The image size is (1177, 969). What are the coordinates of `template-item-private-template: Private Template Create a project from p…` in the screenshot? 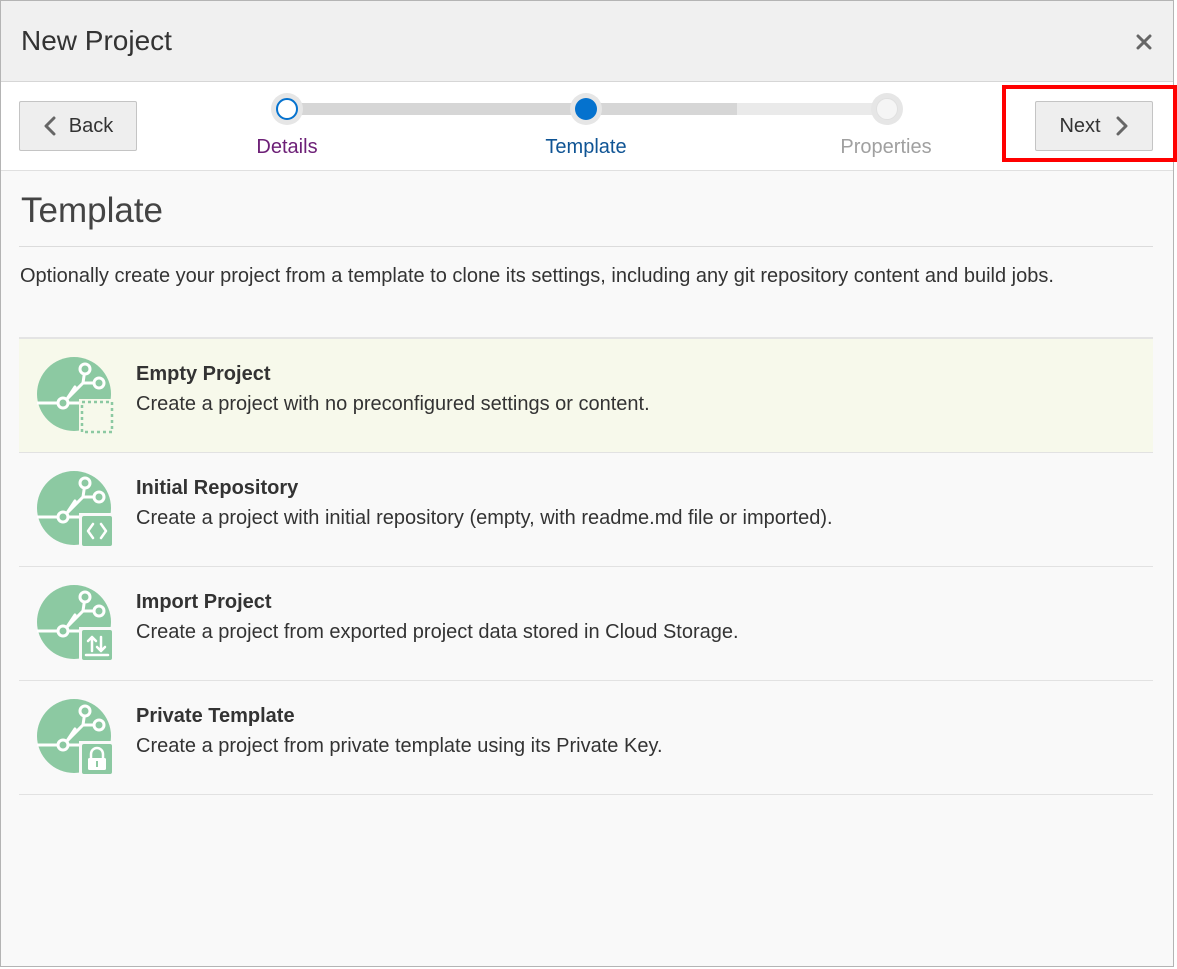 It's located at (586, 738).